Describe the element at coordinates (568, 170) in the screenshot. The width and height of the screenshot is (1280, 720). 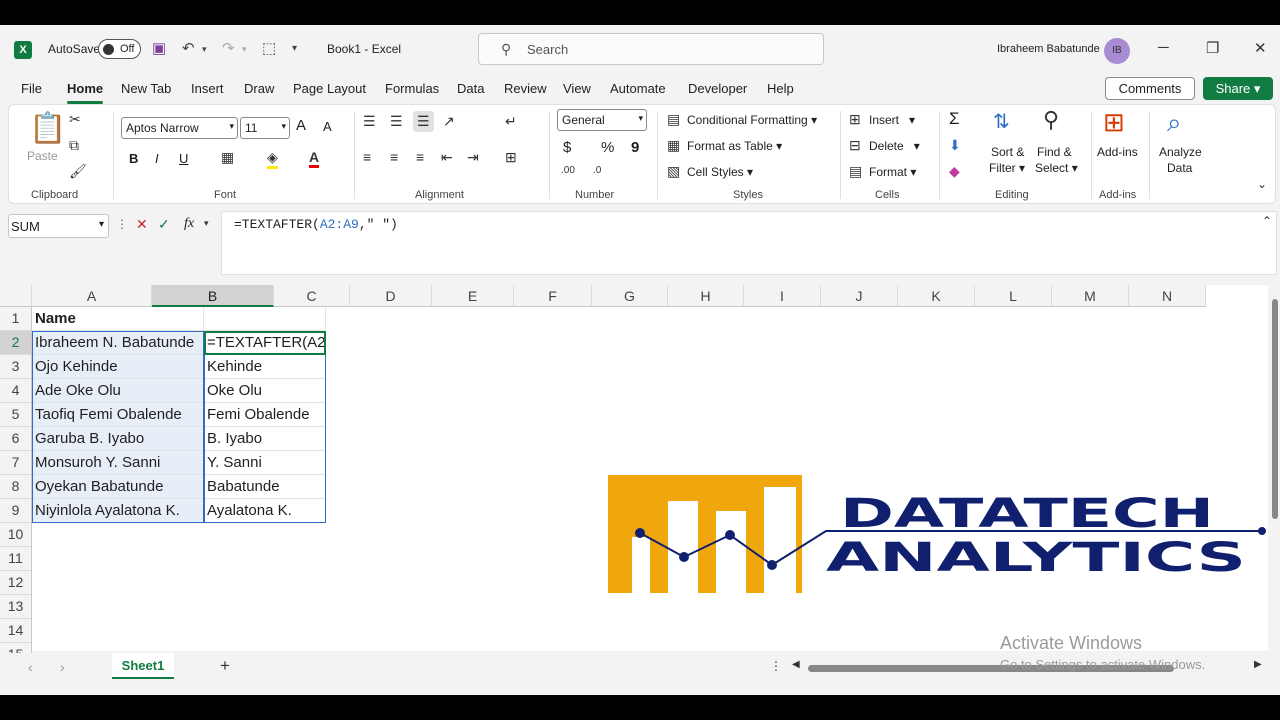
I see `increase-decimal-icon: .00` at that location.